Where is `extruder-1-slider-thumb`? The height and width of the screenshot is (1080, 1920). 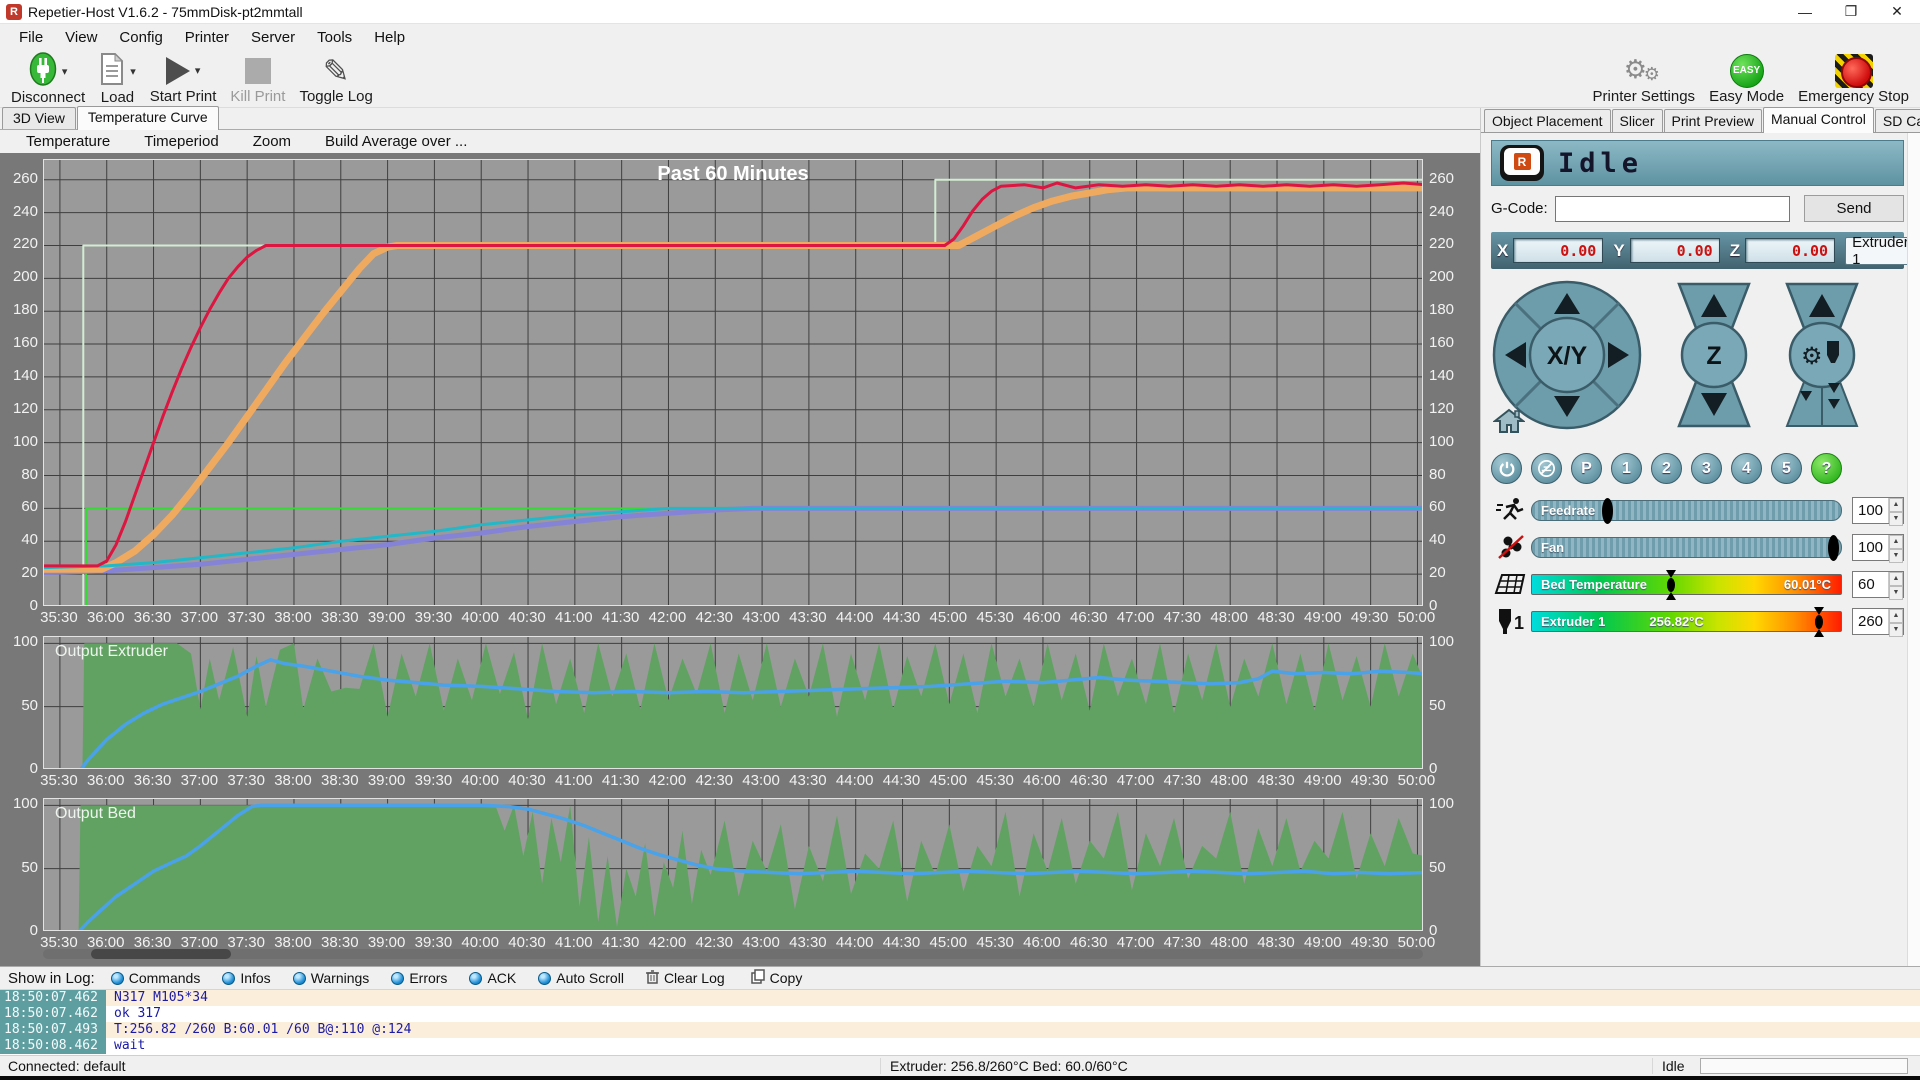
extruder-1-slider-thumb is located at coordinates (1819, 621).